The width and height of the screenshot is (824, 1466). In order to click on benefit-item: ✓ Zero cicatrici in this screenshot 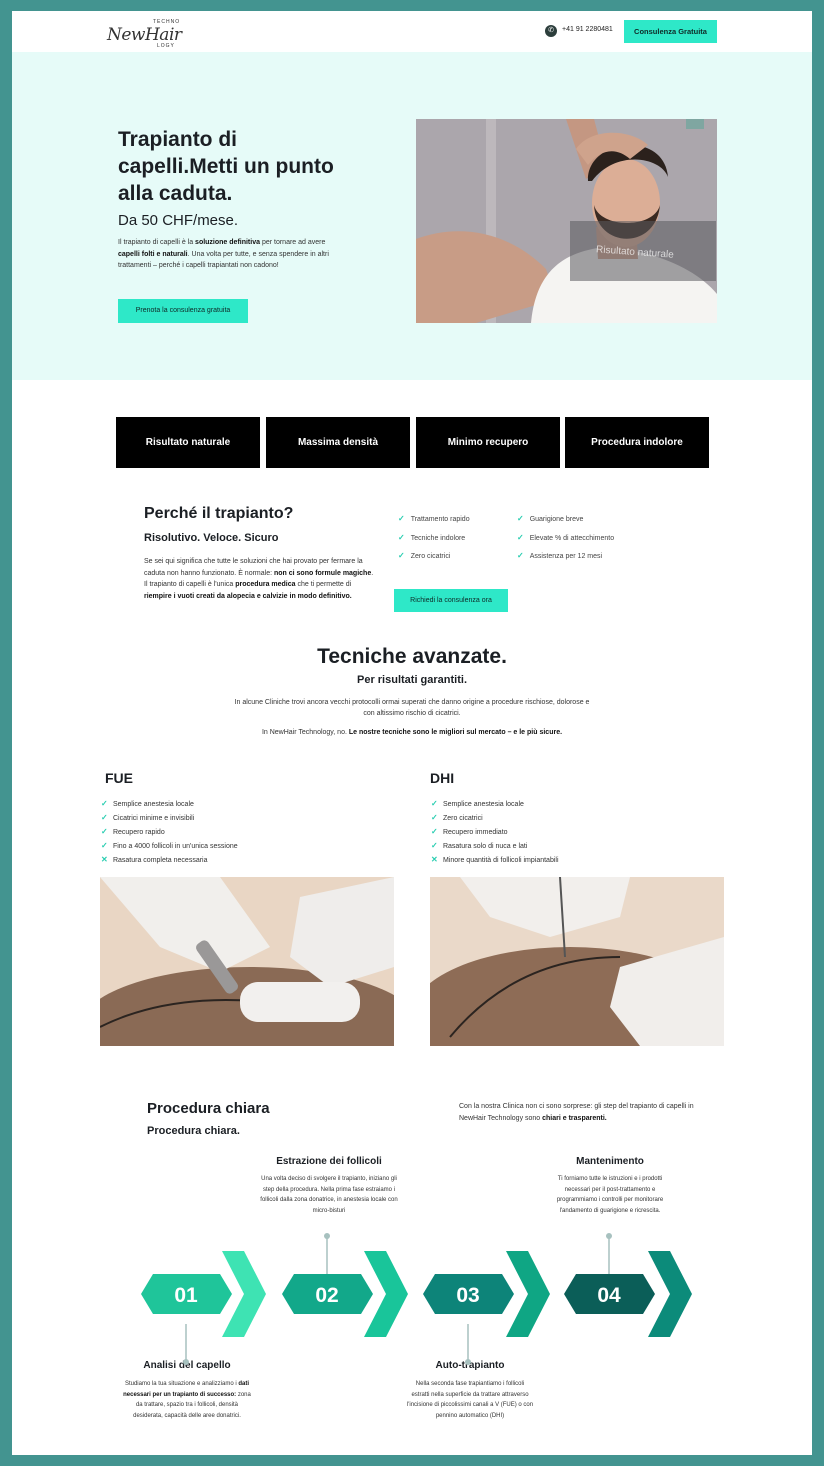, I will do `click(424, 555)`.